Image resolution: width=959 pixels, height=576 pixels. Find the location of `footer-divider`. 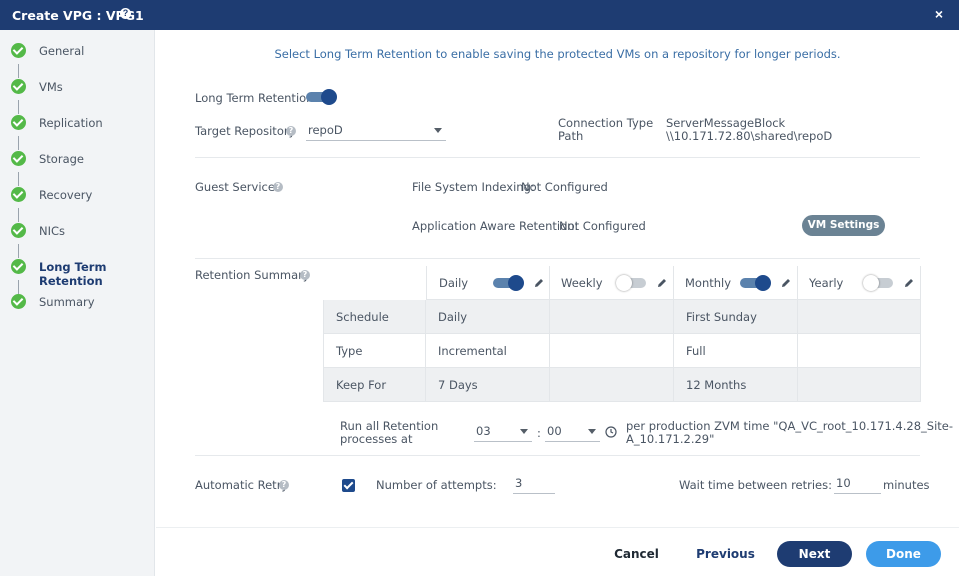

footer-divider is located at coordinates (557, 527).